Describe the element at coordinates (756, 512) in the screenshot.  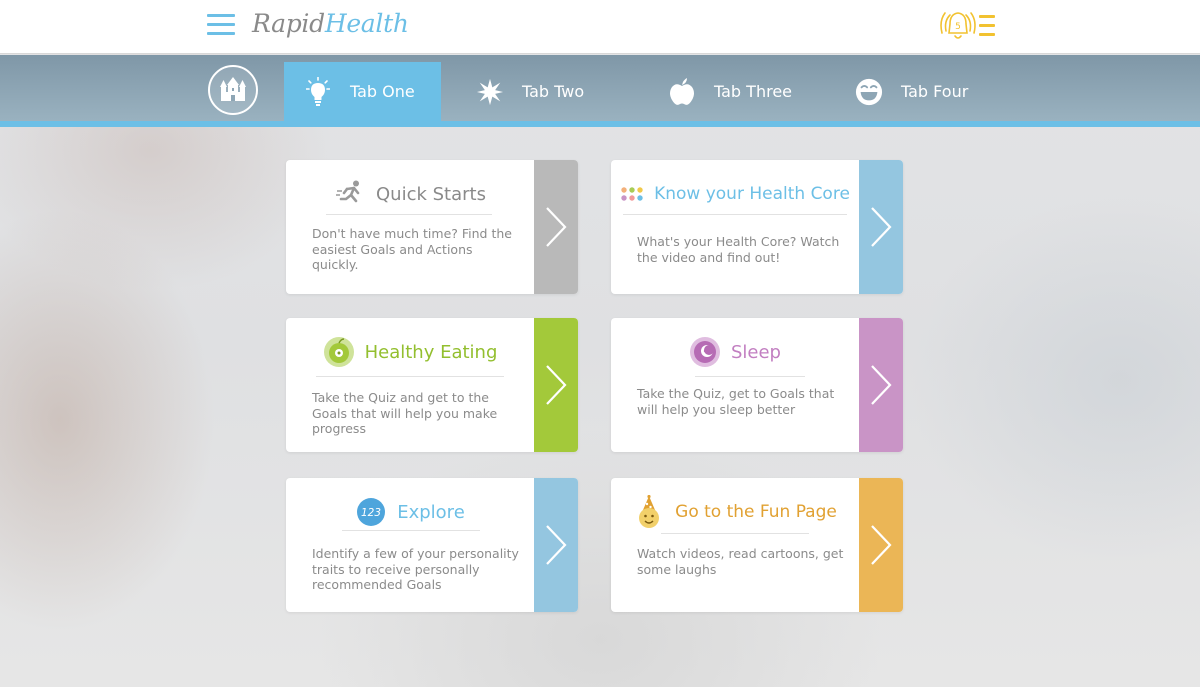
I see `card-title: Go to the Fun Page` at that location.